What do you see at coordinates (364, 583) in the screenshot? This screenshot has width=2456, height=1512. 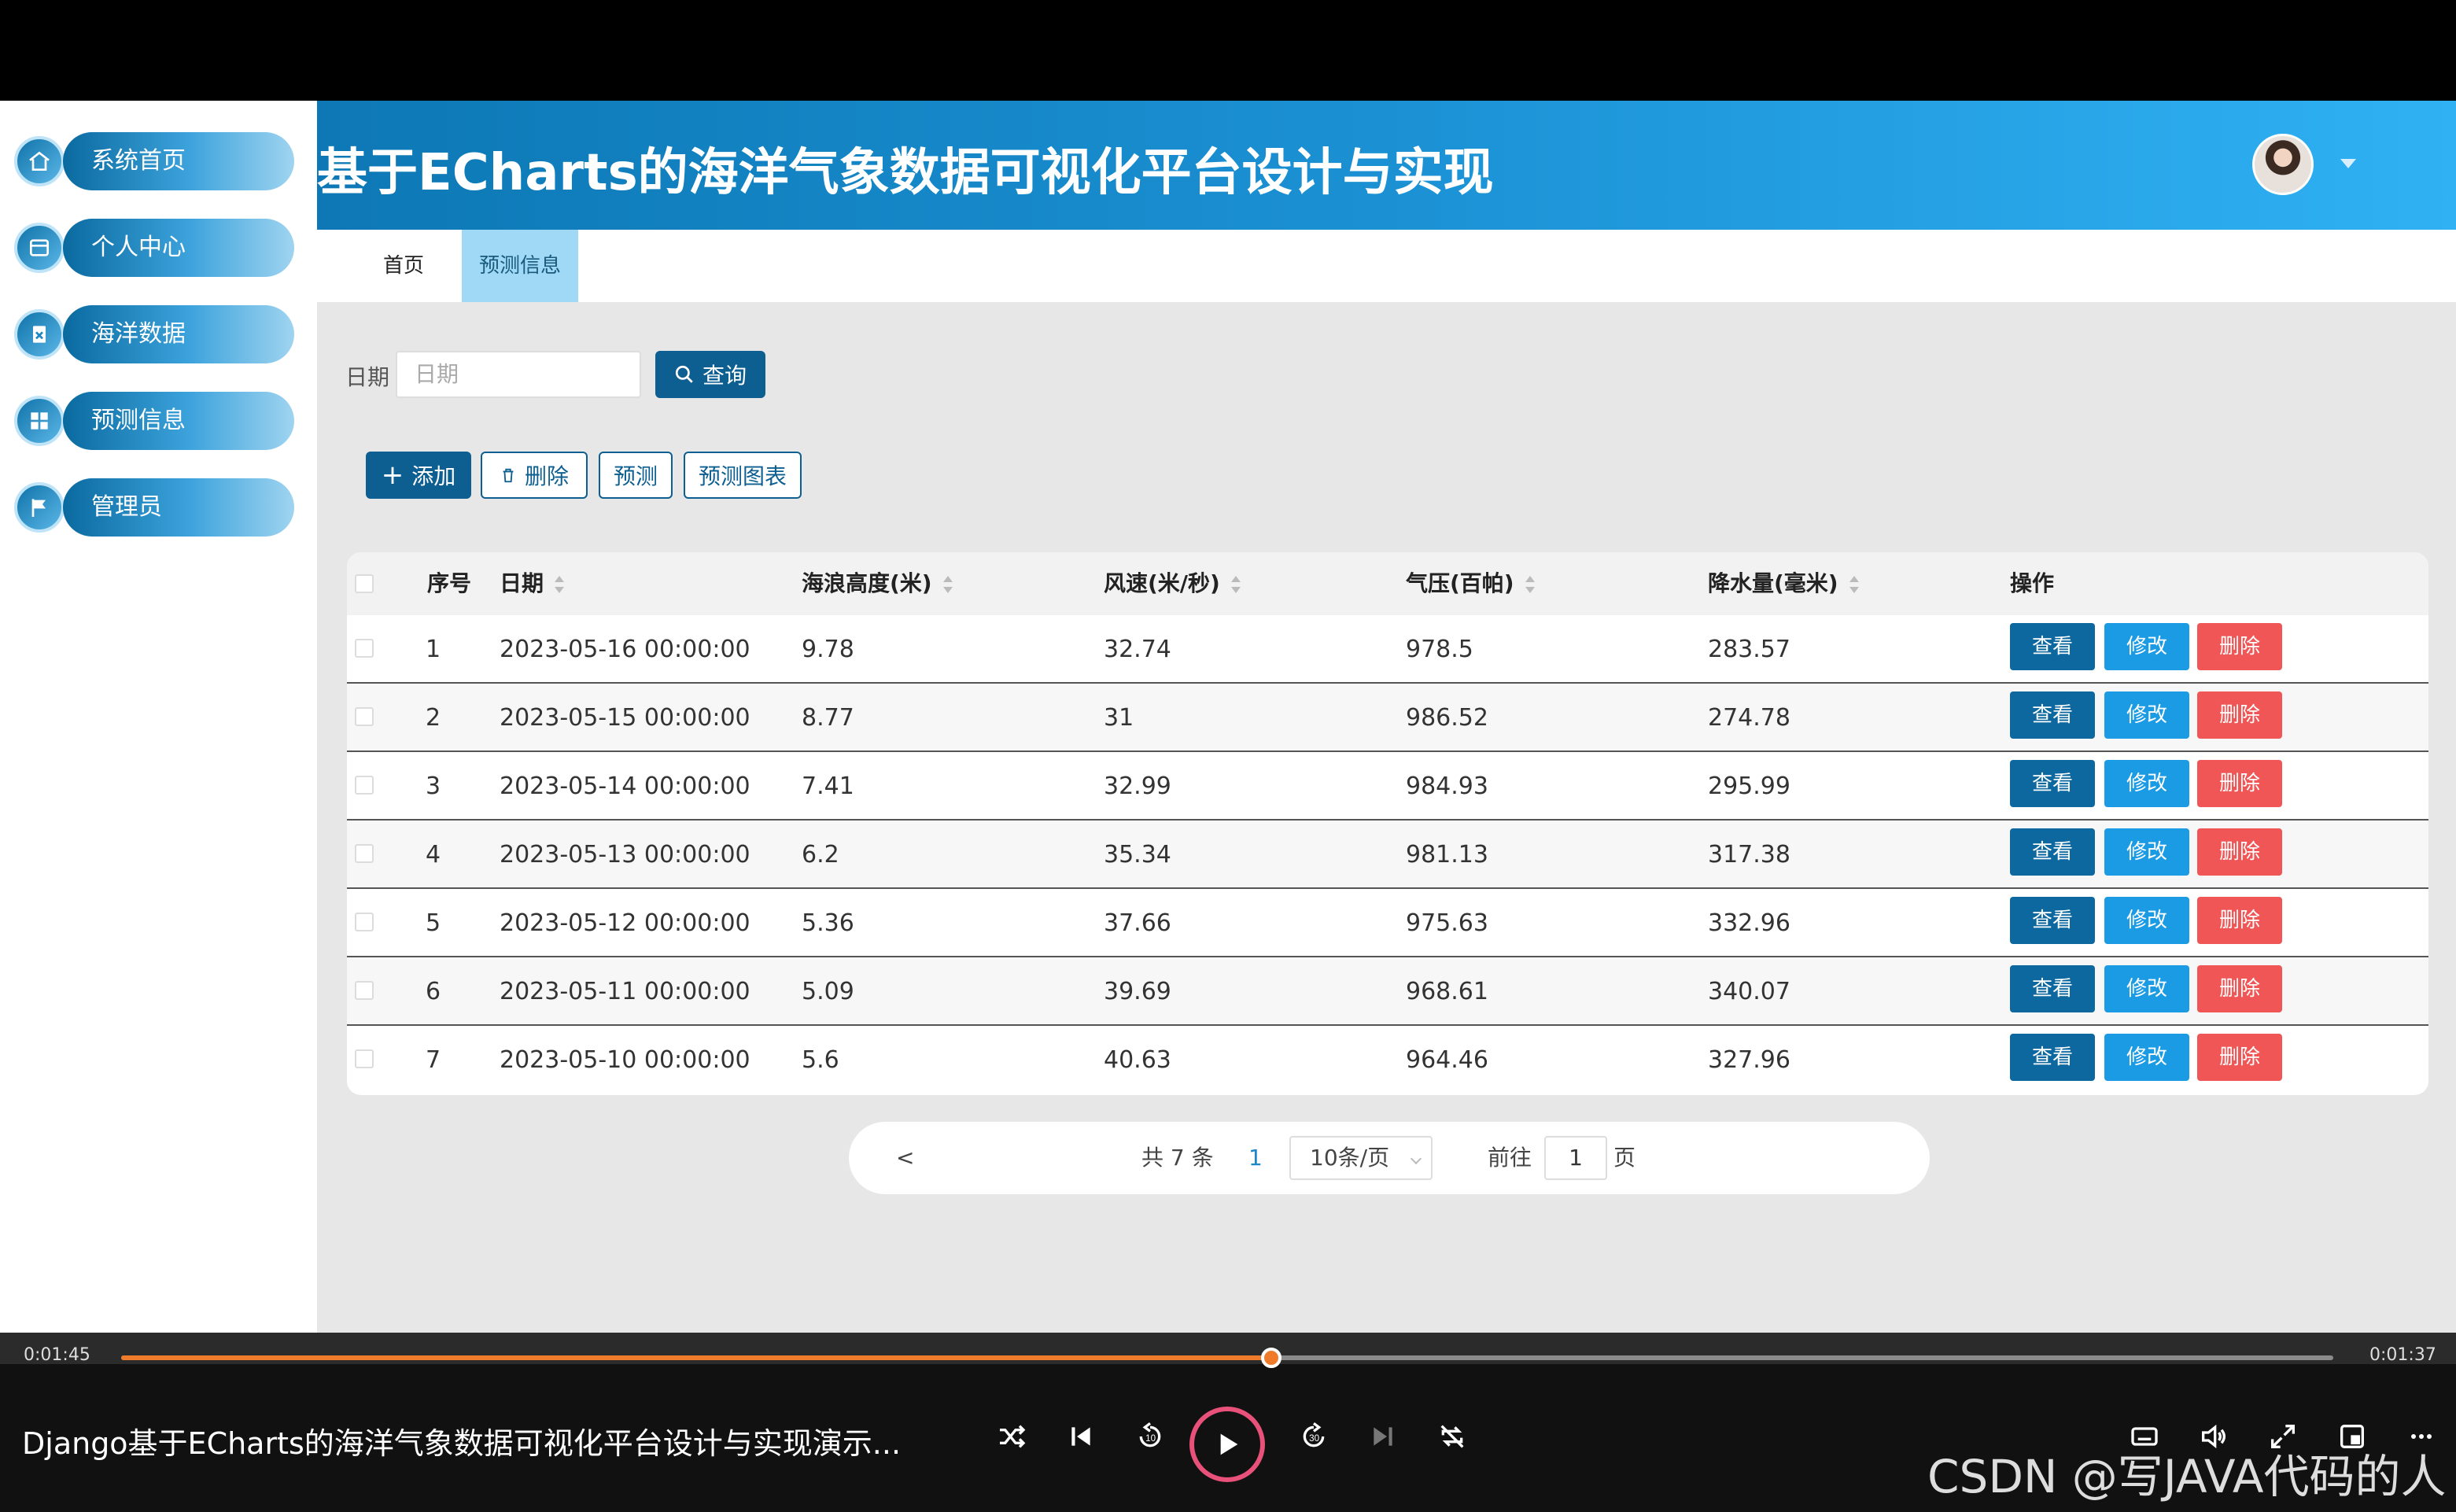 I see `select-all-checkbox` at bounding box center [364, 583].